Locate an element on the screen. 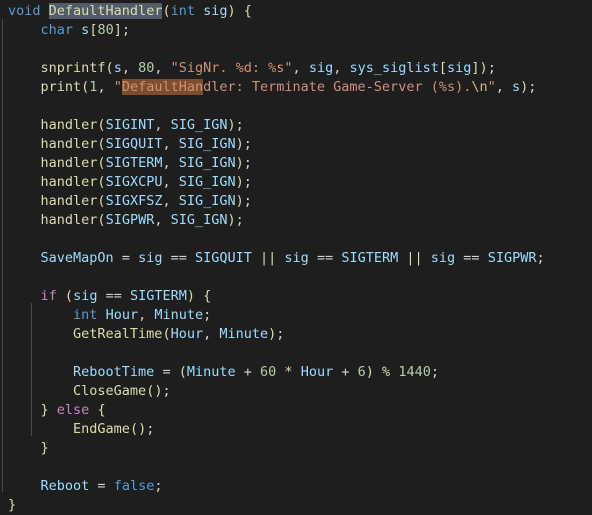  call-print: print is located at coordinates (61, 87).